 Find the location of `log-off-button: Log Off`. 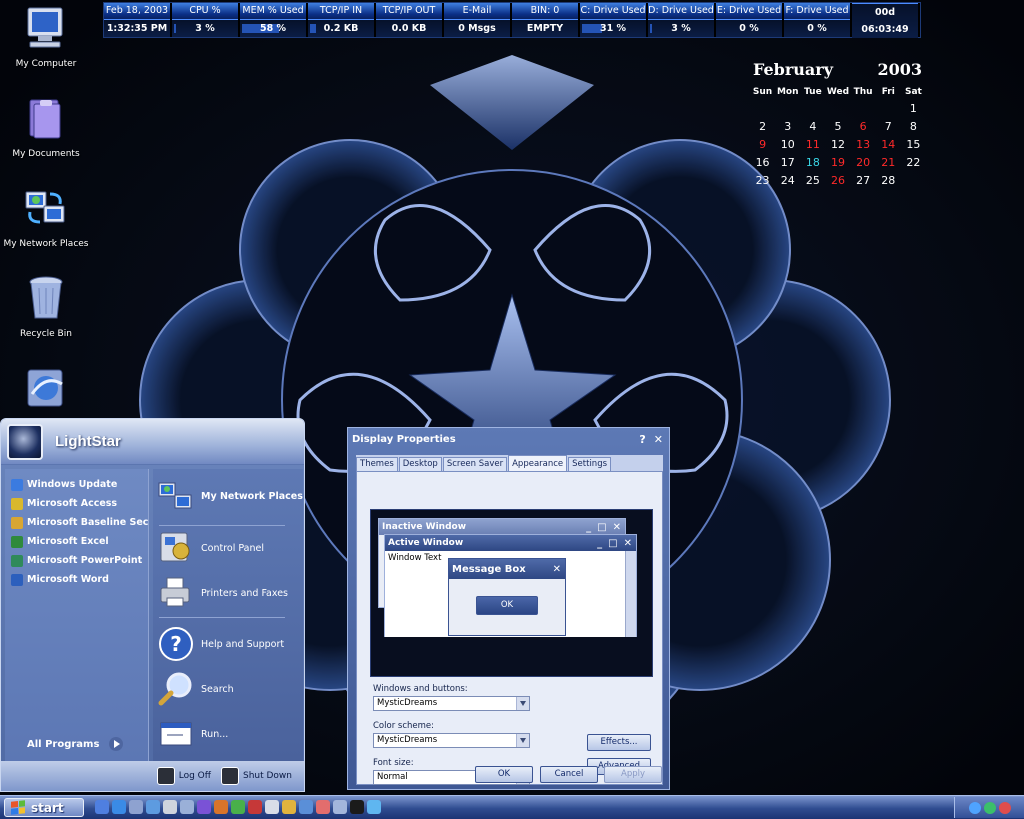

log-off-button: Log Off is located at coordinates (183, 776).